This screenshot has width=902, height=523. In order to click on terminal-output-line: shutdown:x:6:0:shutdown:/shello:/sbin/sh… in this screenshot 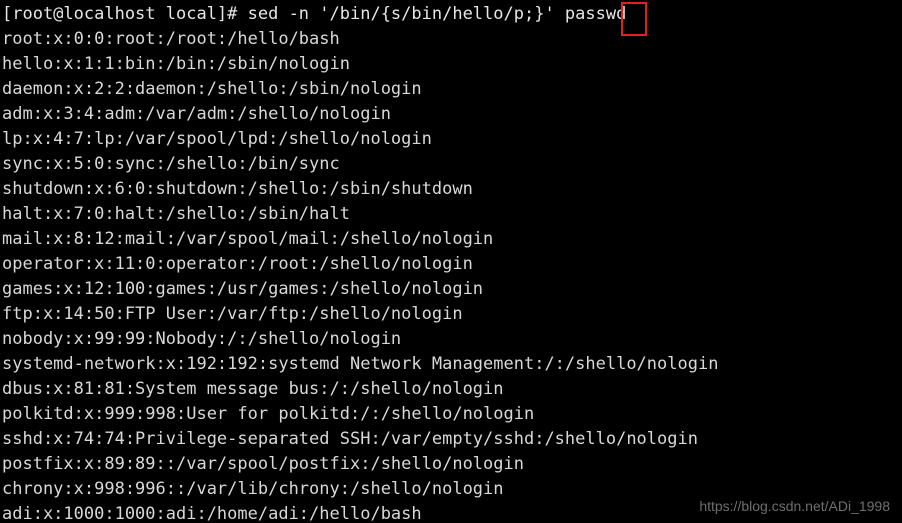, I will do `click(237, 189)`.